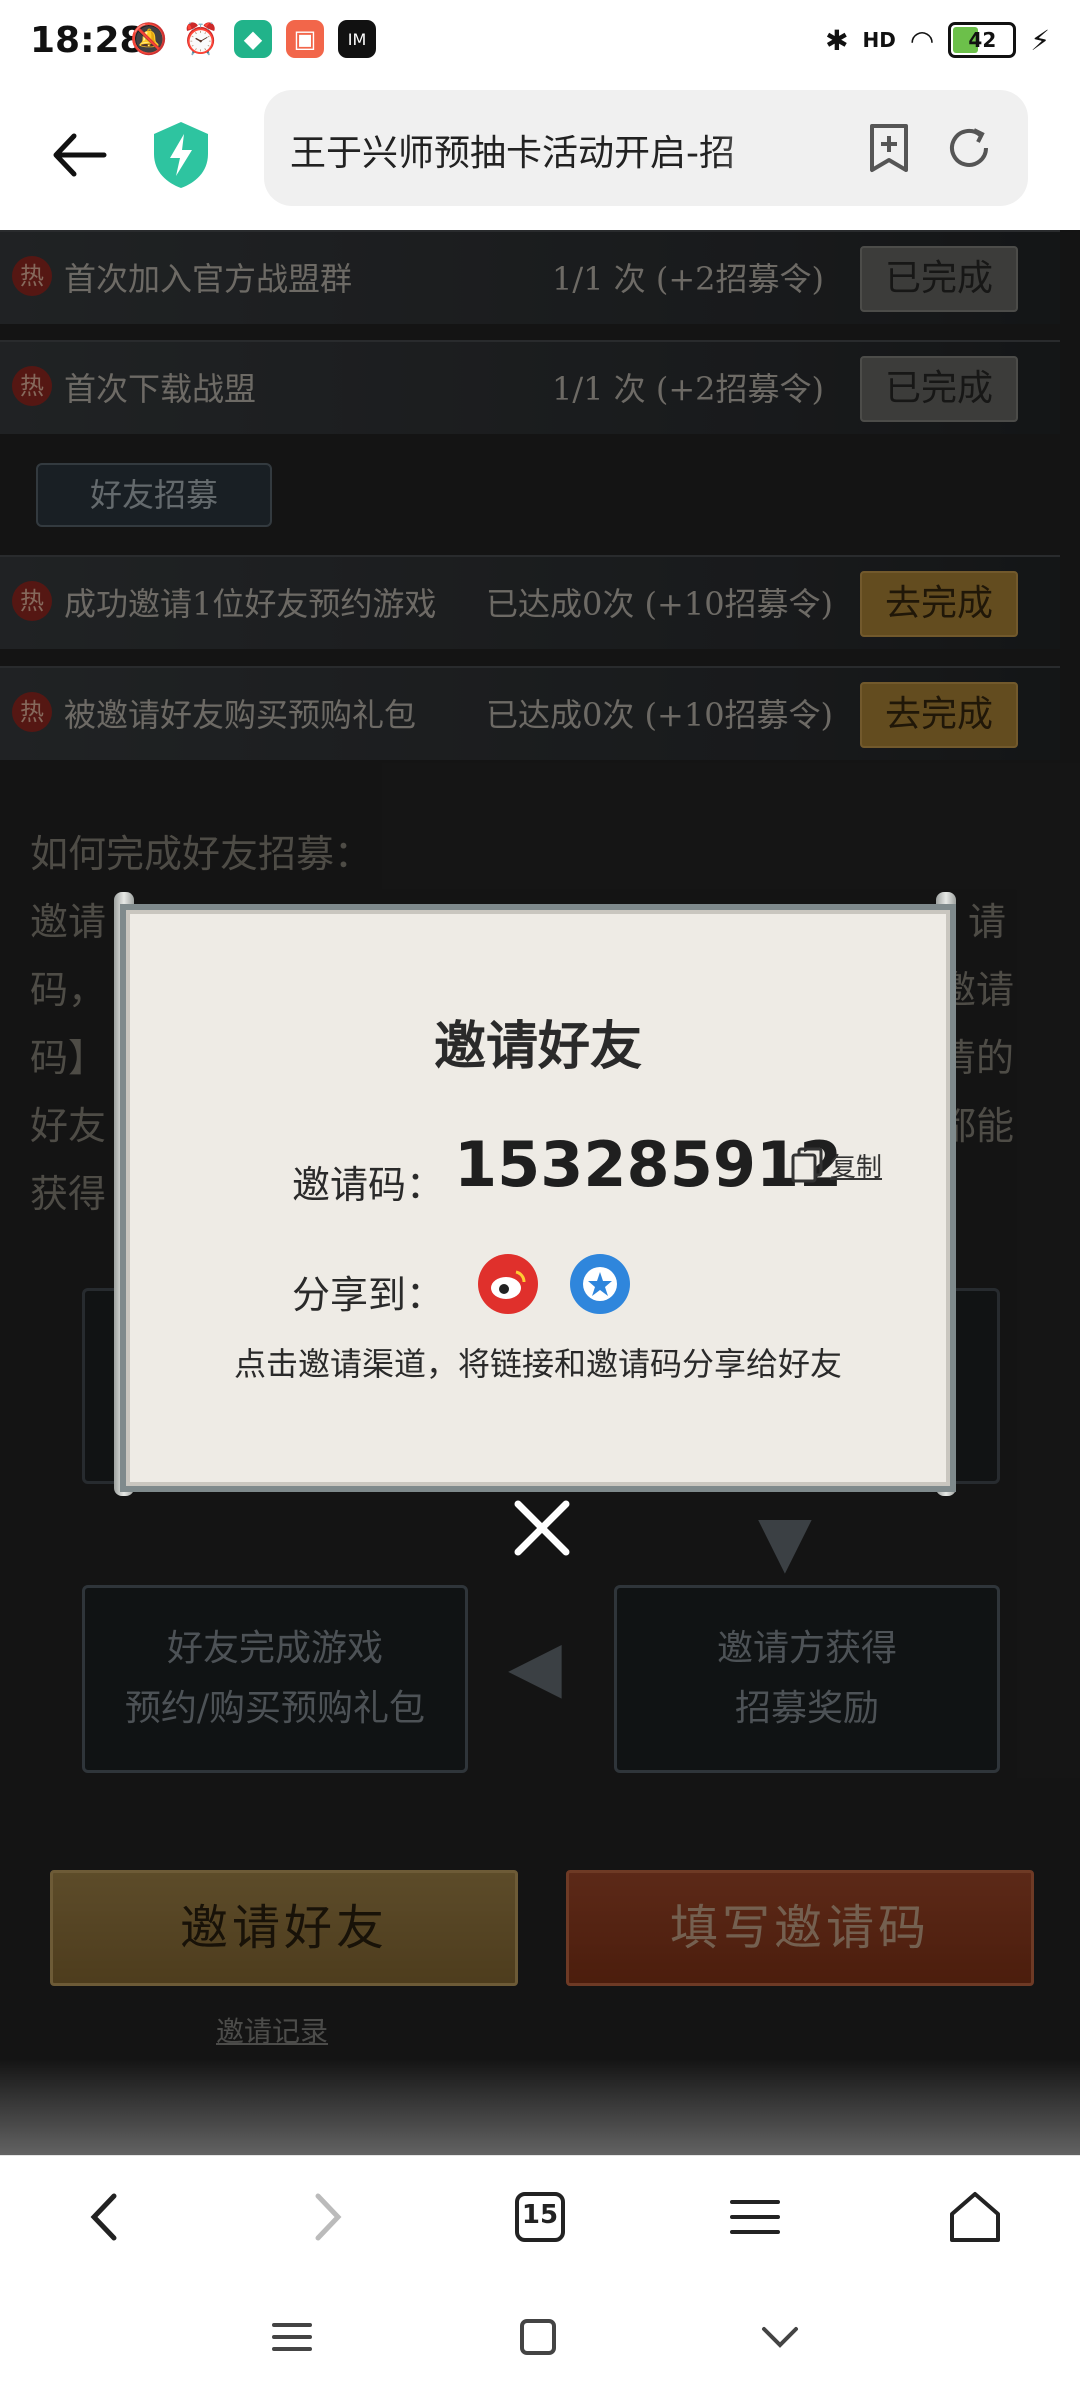 Image resolution: width=1080 pixels, height=2401 pixels. I want to click on nav-forward-button, so click(327, 2217).